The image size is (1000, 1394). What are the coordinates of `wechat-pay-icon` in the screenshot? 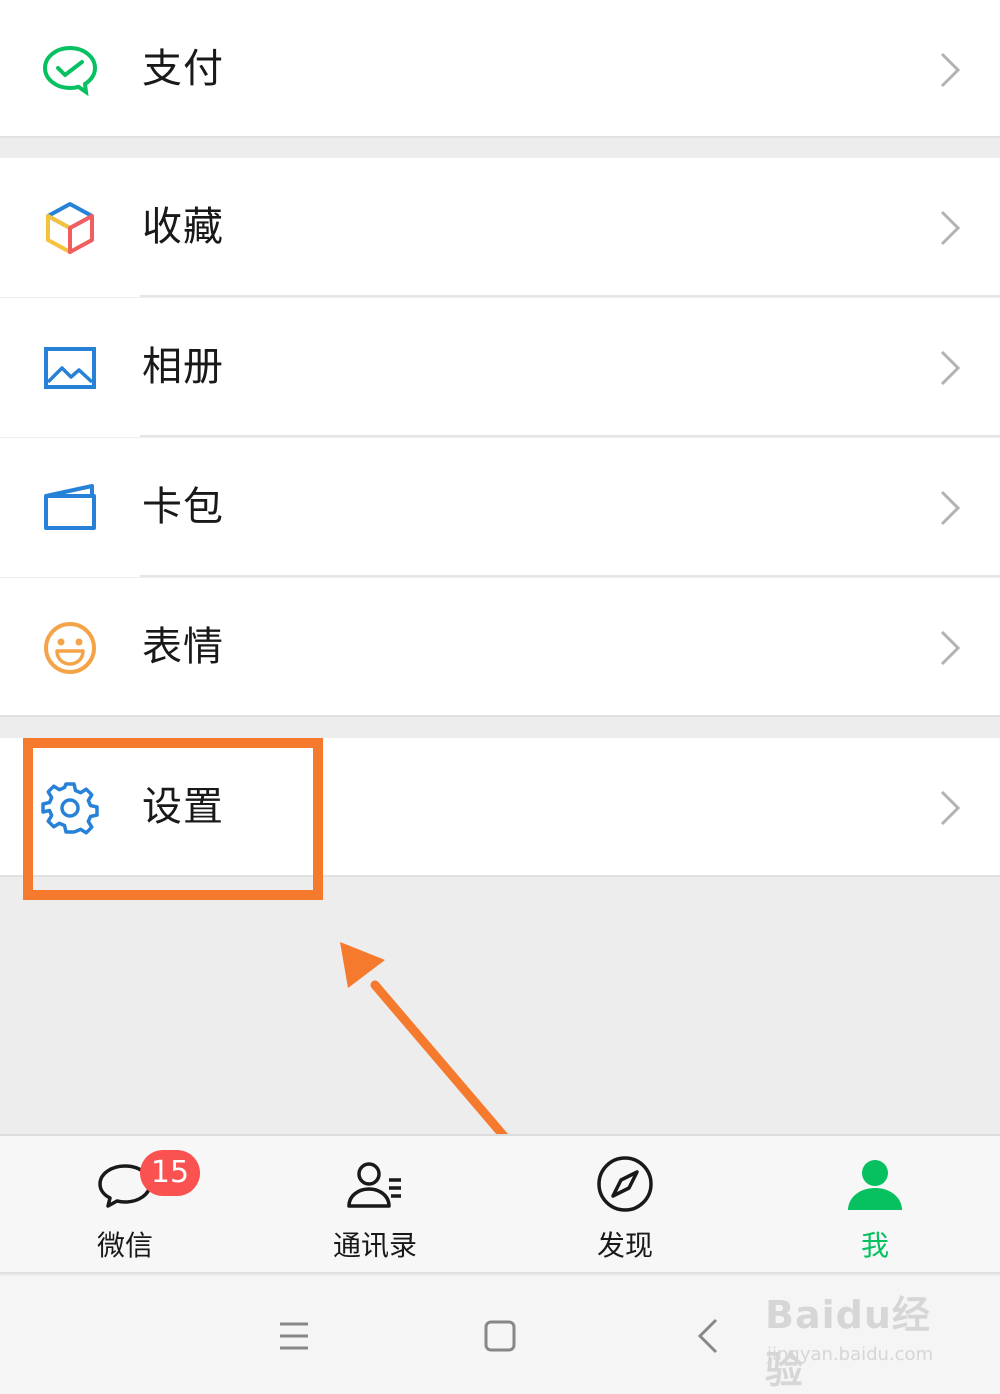 It's located at (70, 70).